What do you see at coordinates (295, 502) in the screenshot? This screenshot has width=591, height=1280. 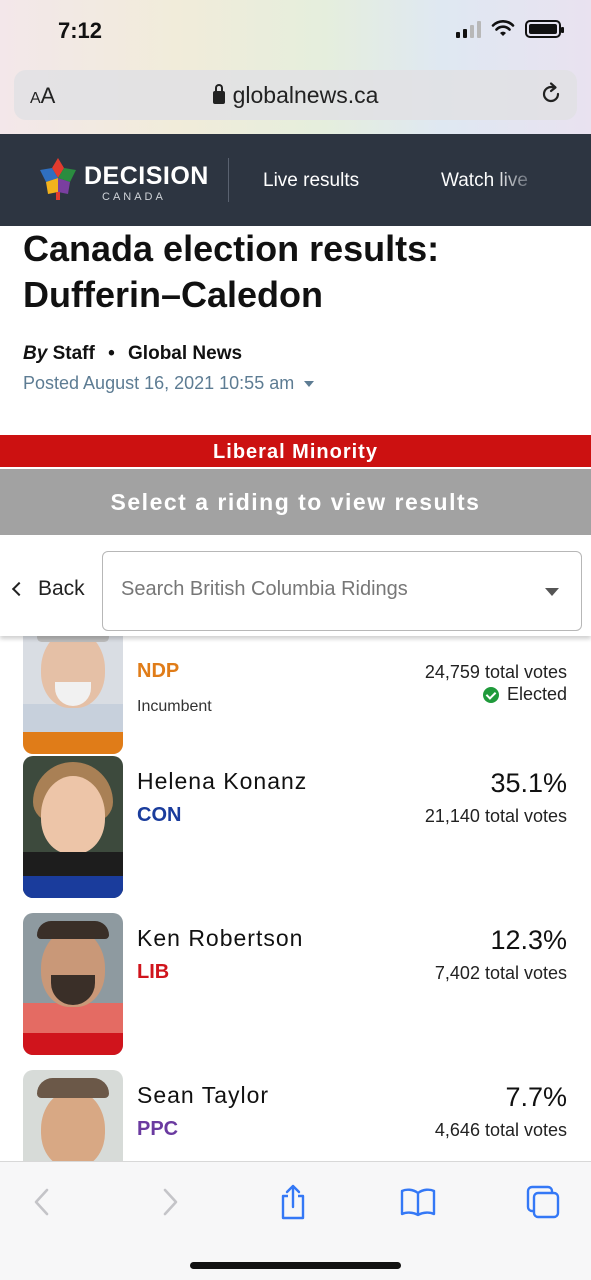 I see `select-riding-button: Select a riding to view results` at bounding box center [295, 502].